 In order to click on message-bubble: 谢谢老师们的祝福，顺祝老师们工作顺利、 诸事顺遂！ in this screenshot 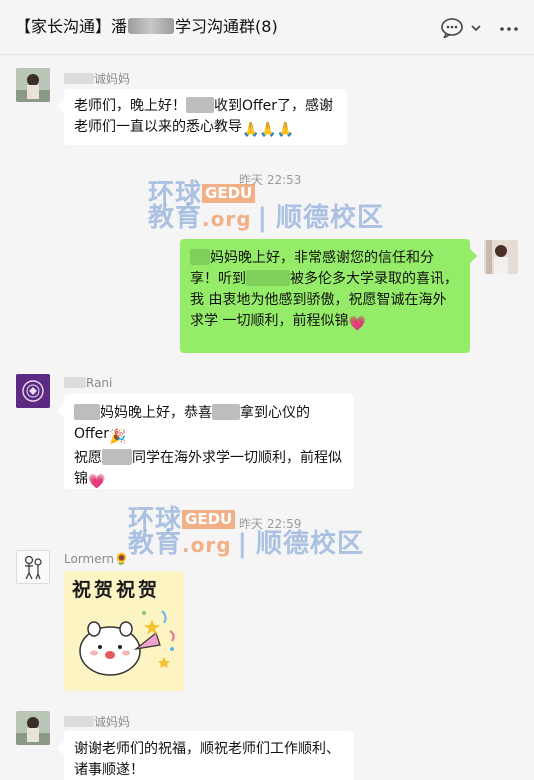, I will do `click(209, 755)`.